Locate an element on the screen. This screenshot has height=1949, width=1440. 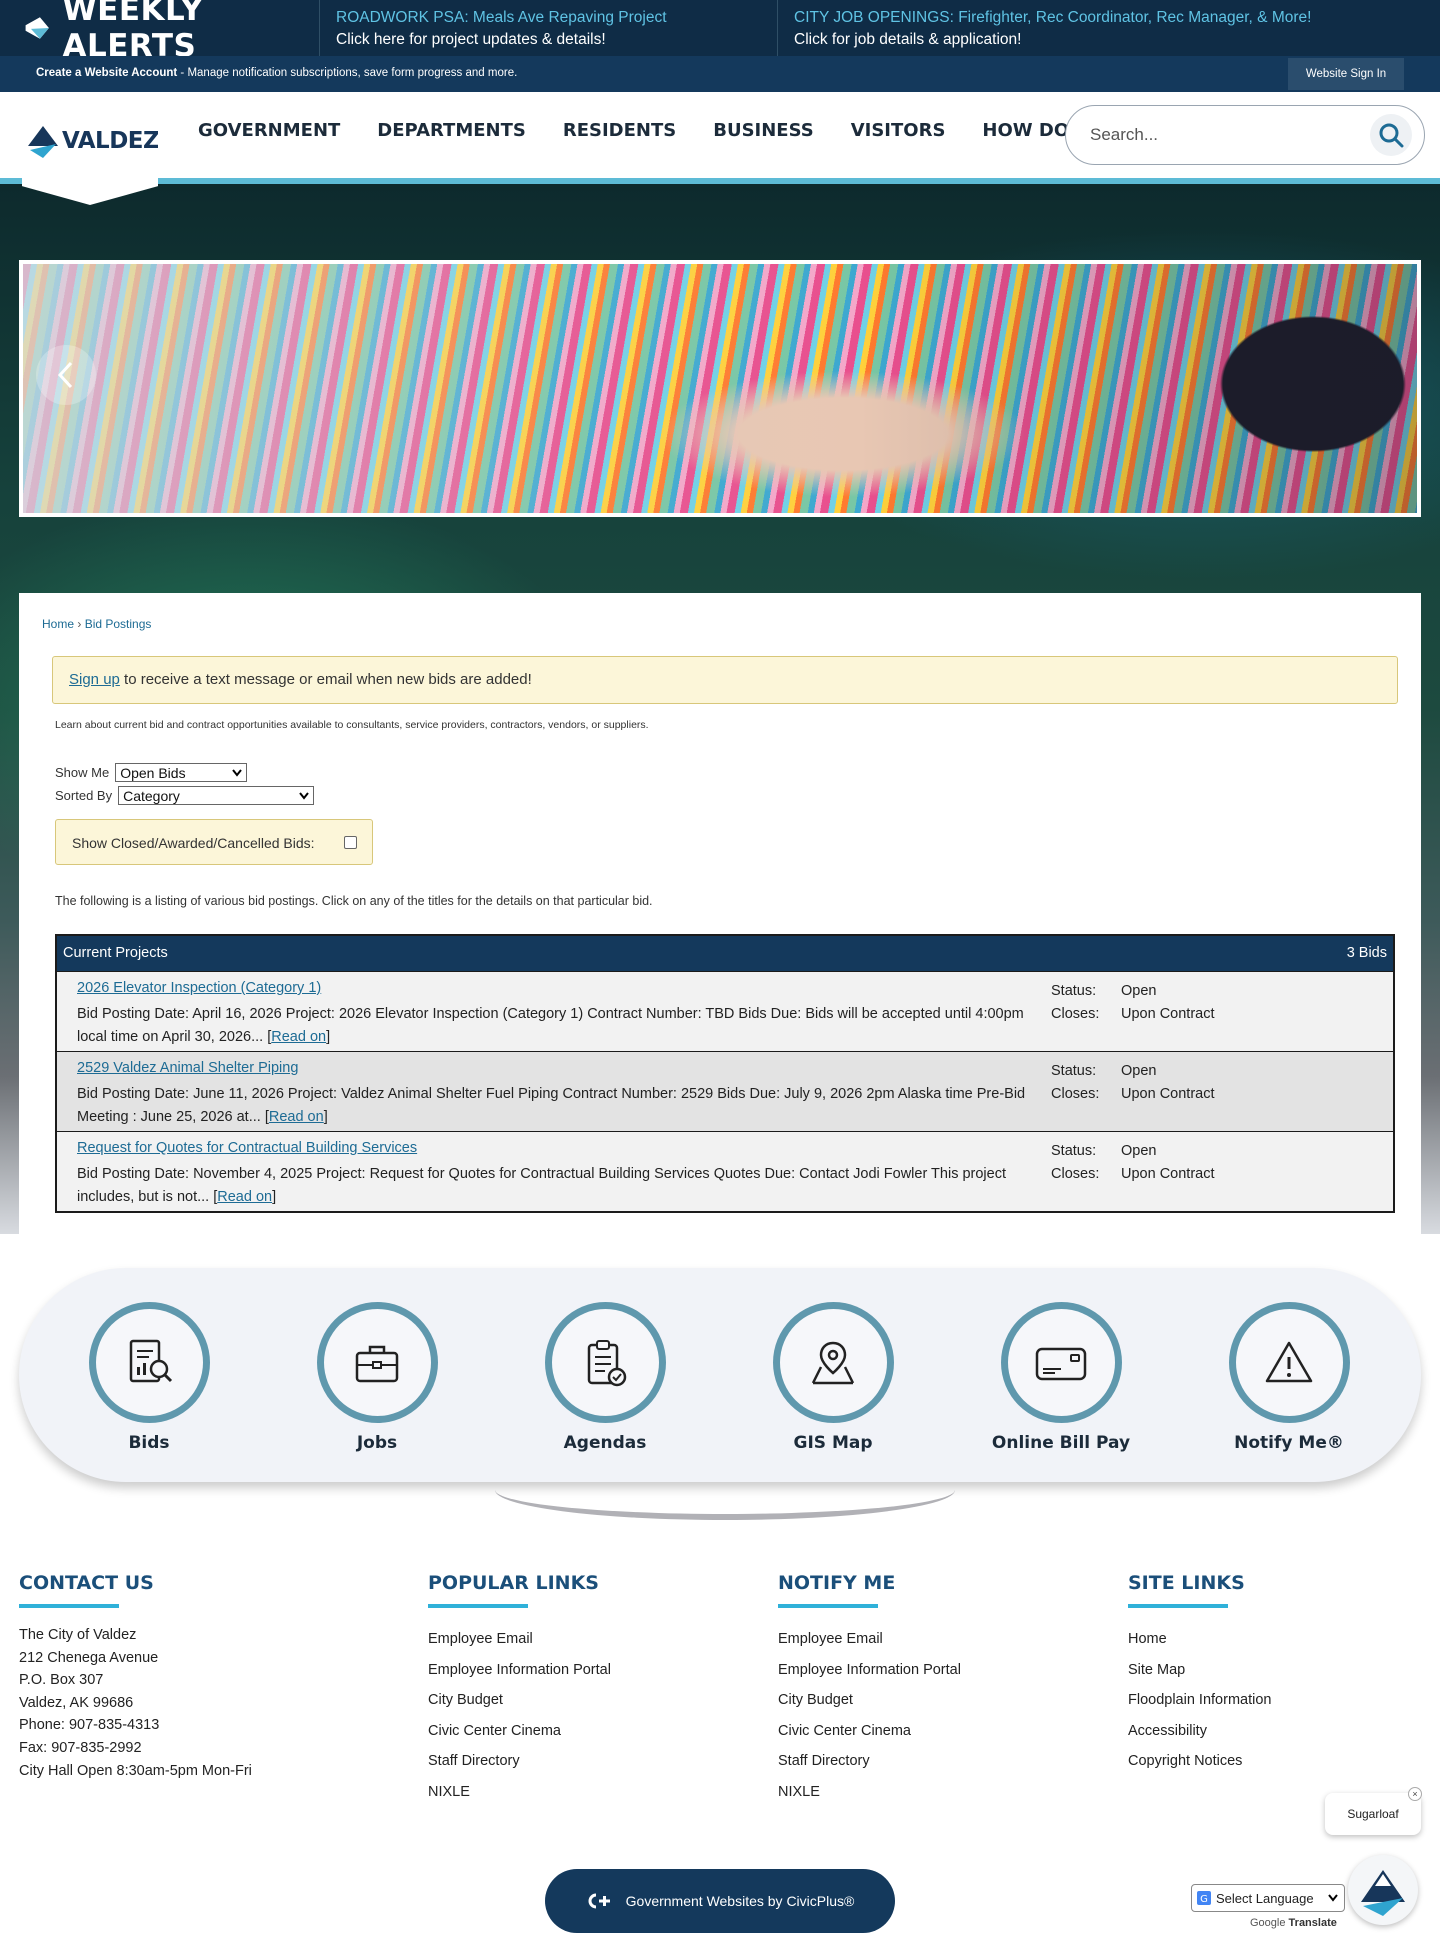
footer-link: Accessibility is located at coordinates (1199, 1731).